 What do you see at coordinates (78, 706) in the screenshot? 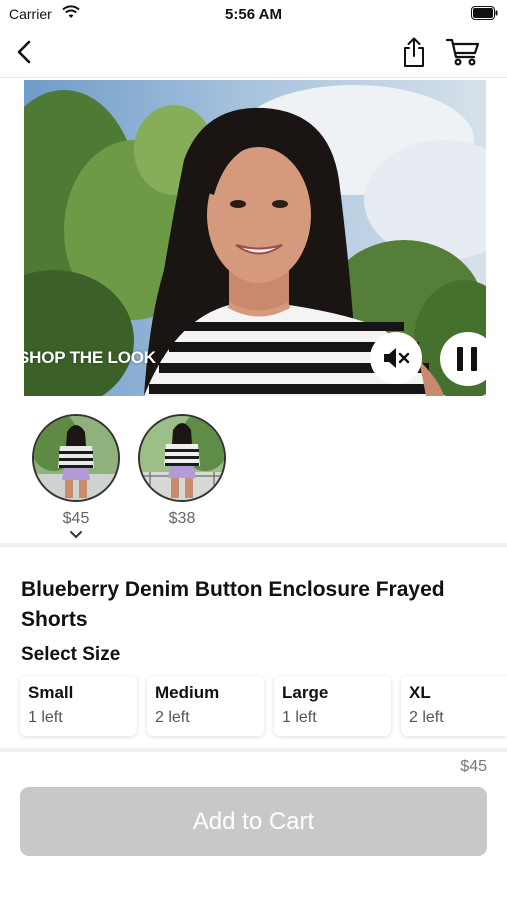
I see `size-option-small: Small 1 left` at bounding box center [78, 706].